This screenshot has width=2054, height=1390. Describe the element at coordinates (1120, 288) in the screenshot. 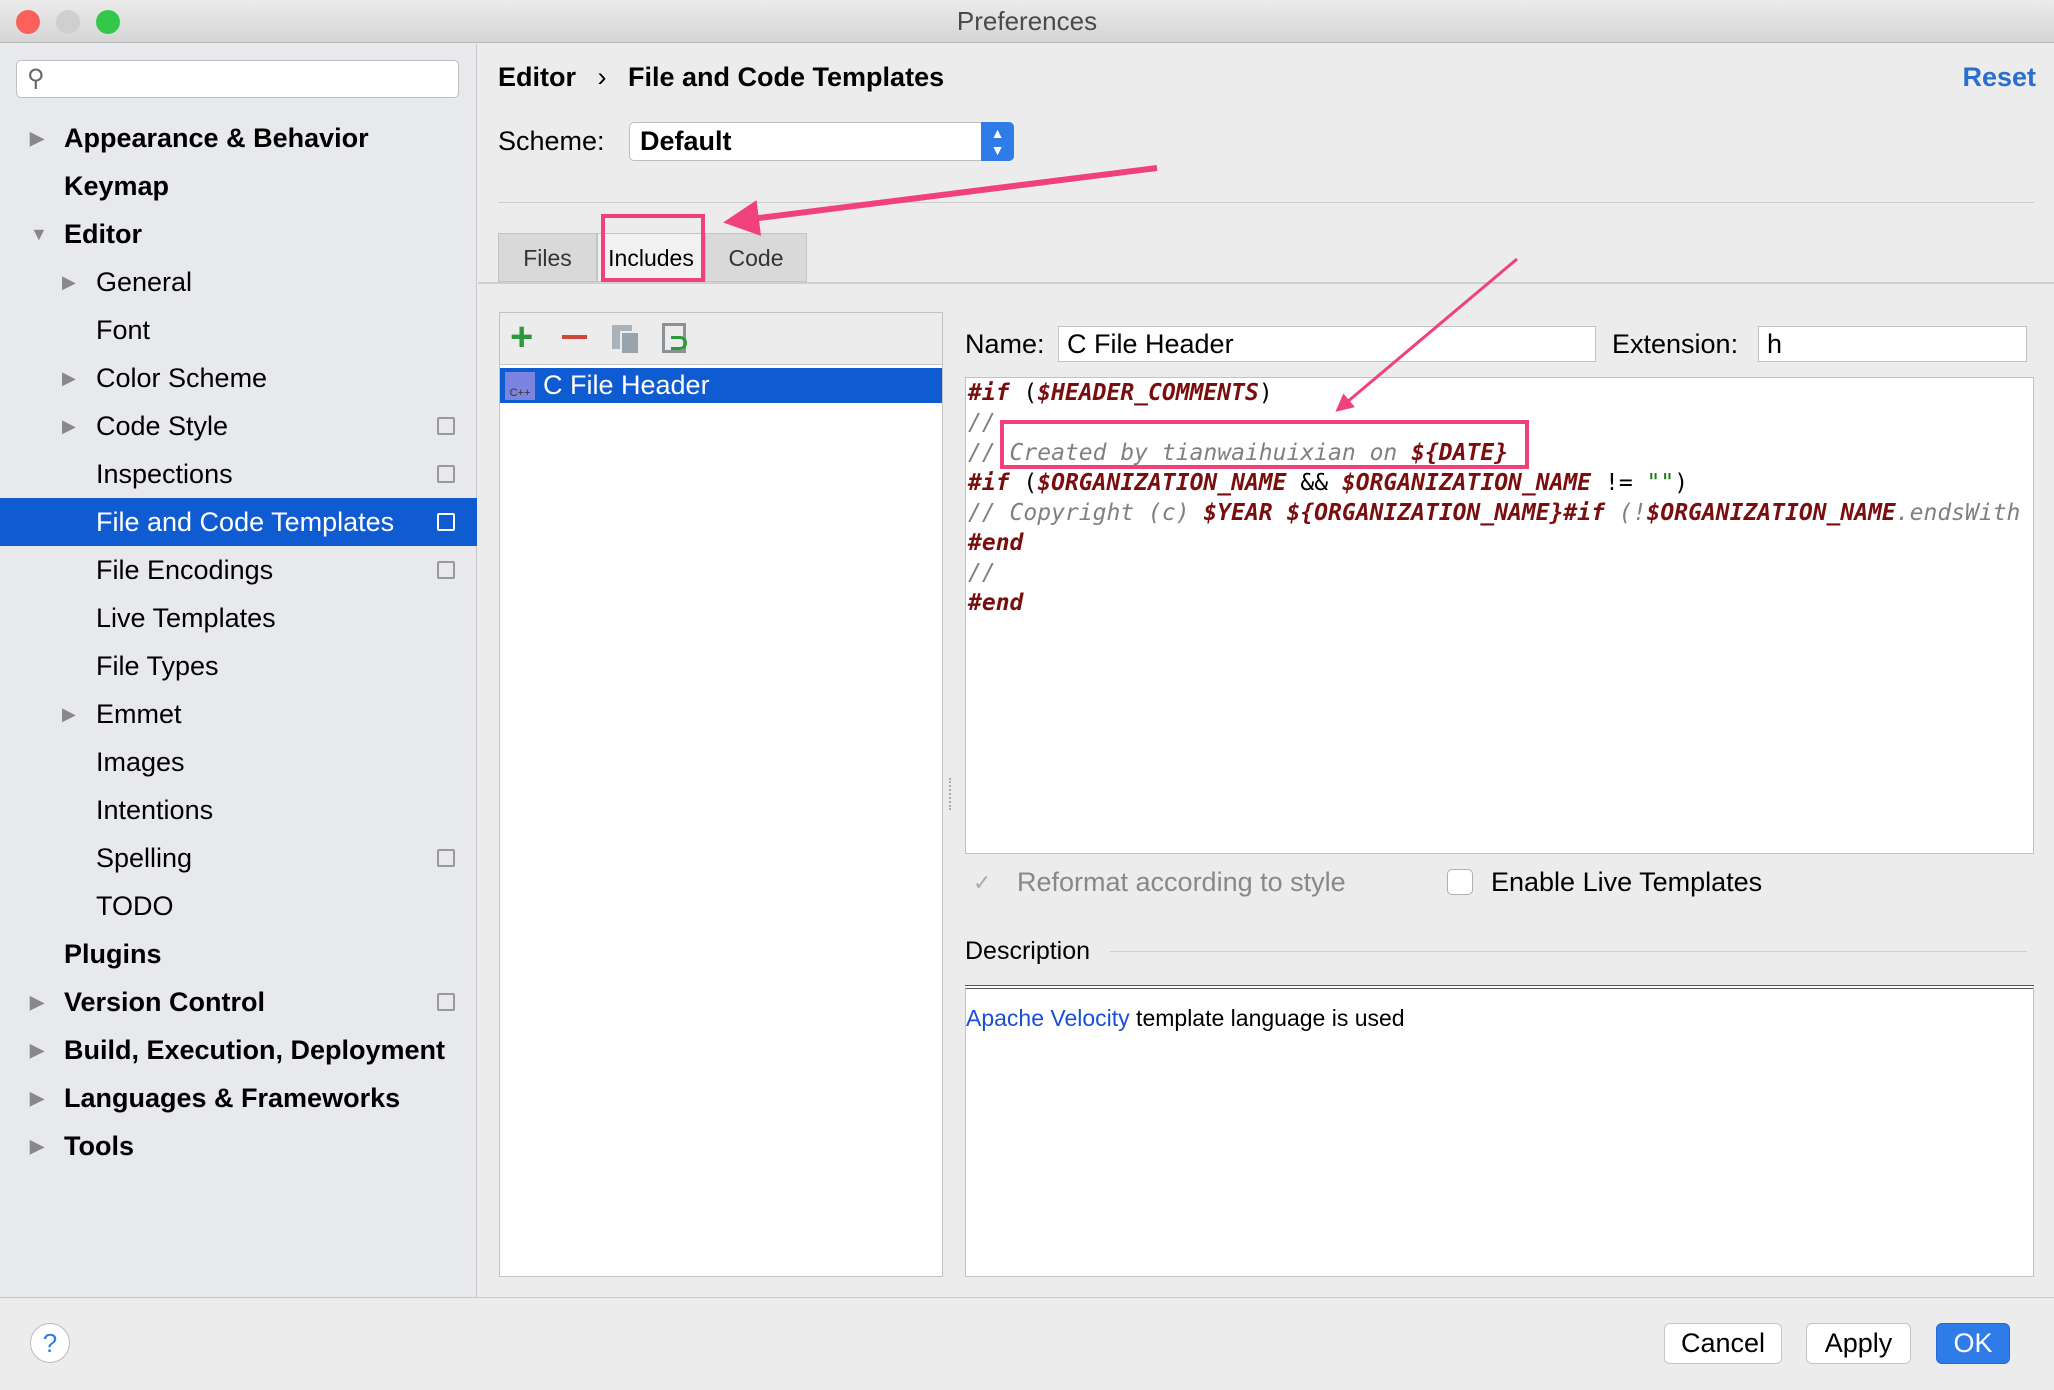

I see `annotation-arrows` at that location.